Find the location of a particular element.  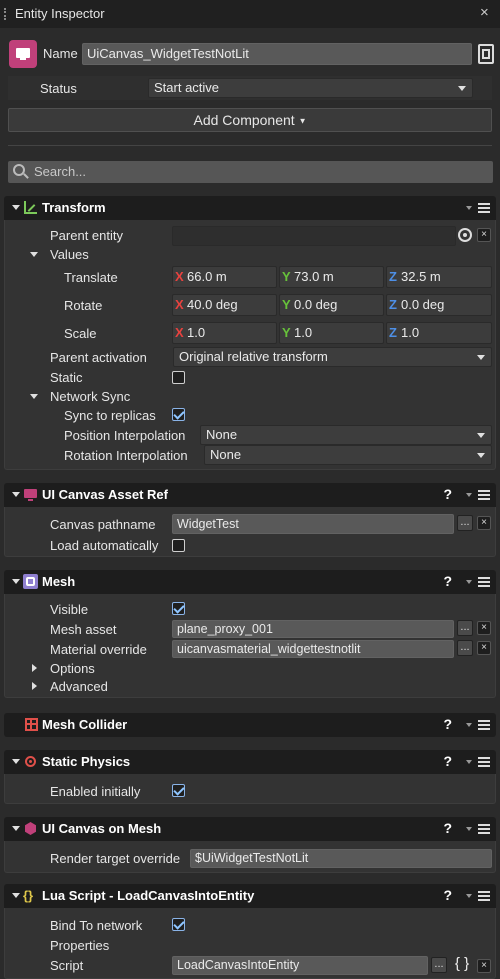

load-automatically-checkbox is located at coordinates (178, 545).